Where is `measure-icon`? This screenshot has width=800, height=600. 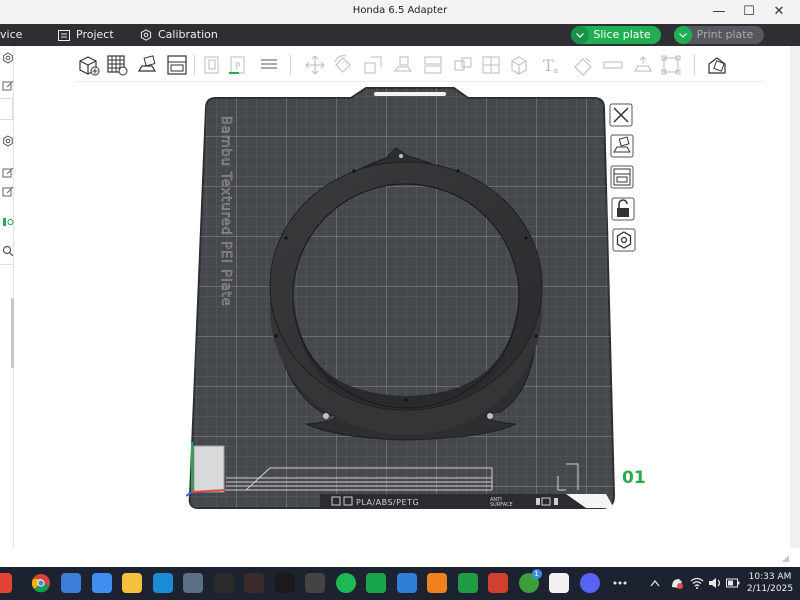 measure-icon is located at coordinates (613, 65).